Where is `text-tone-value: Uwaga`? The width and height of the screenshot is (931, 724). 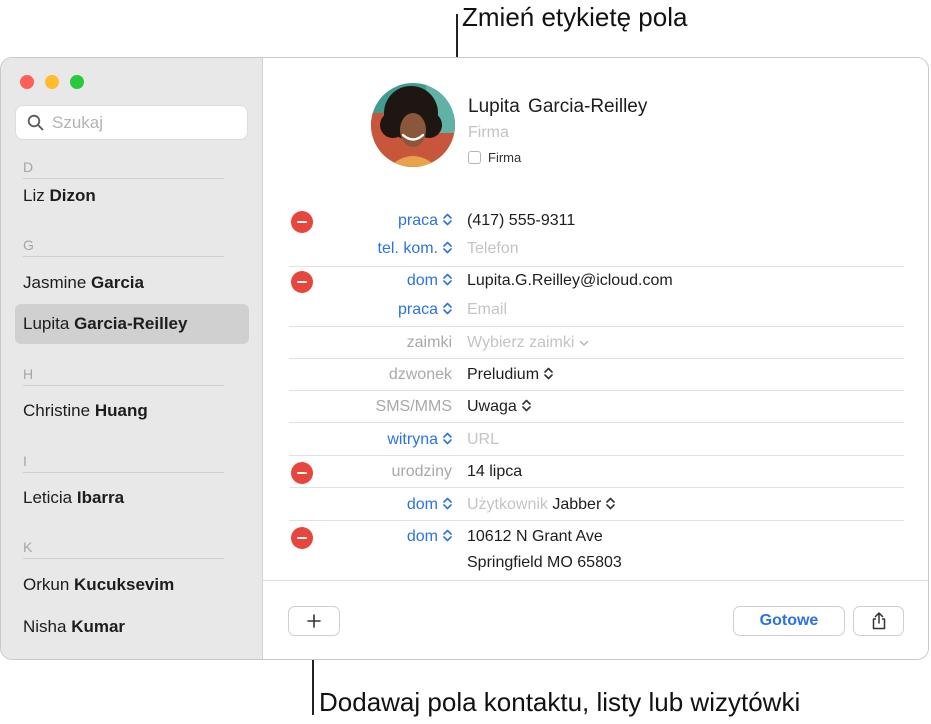 text-tone-value: Uwaga is located at coordinates (492, 406).